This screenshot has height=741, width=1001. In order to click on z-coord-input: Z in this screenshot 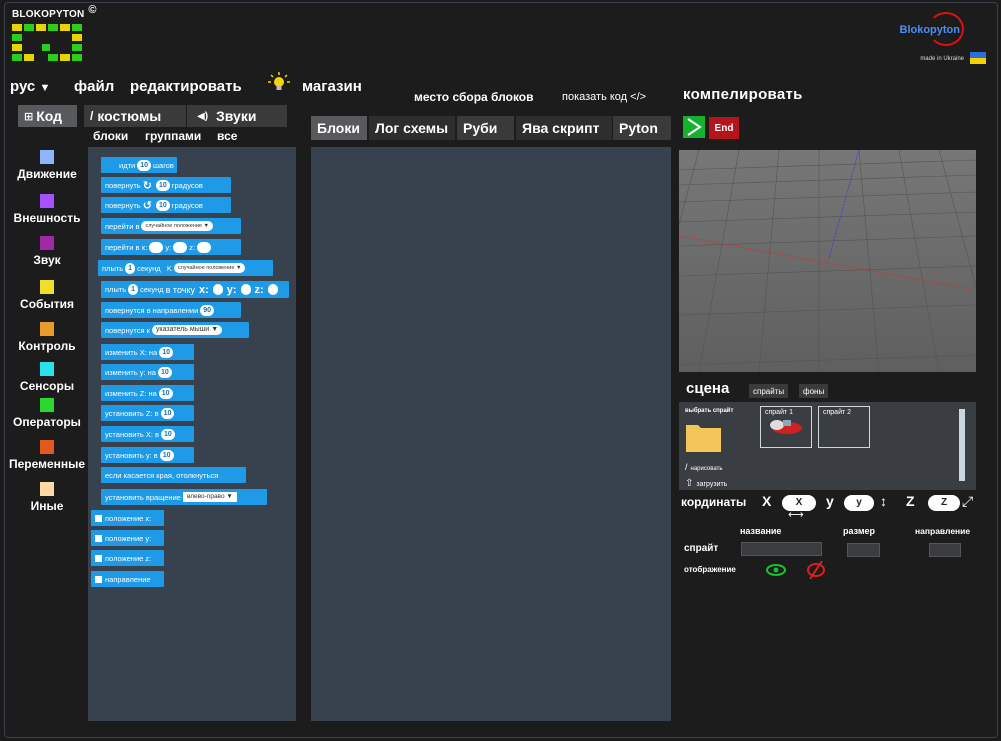, I will do `click(944, 503)`.